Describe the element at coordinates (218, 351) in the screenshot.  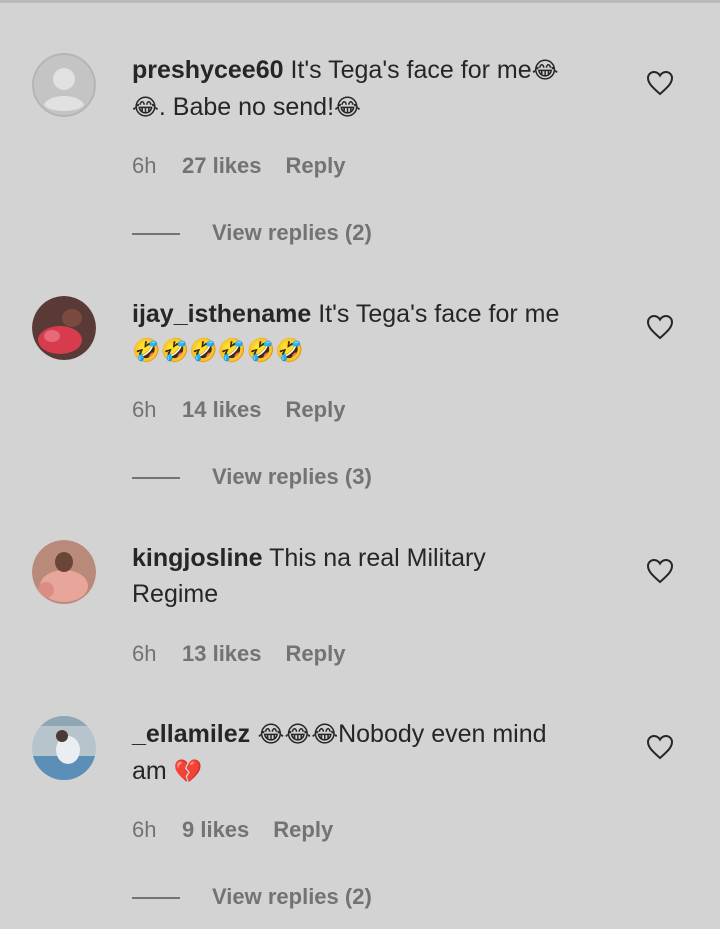
I see `rofl-emoji: 🤣🤣🤣🤣🤣🤣` at that location.